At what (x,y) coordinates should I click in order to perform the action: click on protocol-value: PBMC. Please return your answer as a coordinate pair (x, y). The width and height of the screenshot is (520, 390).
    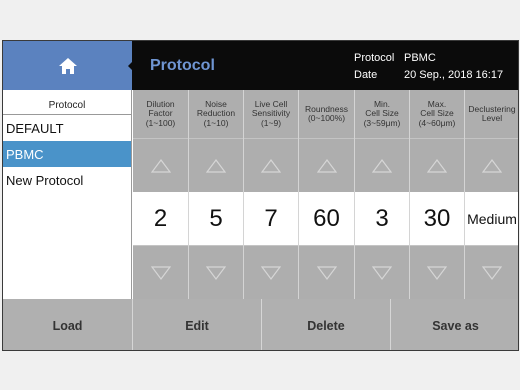
    Looking at the image, I should click on (420, 58).